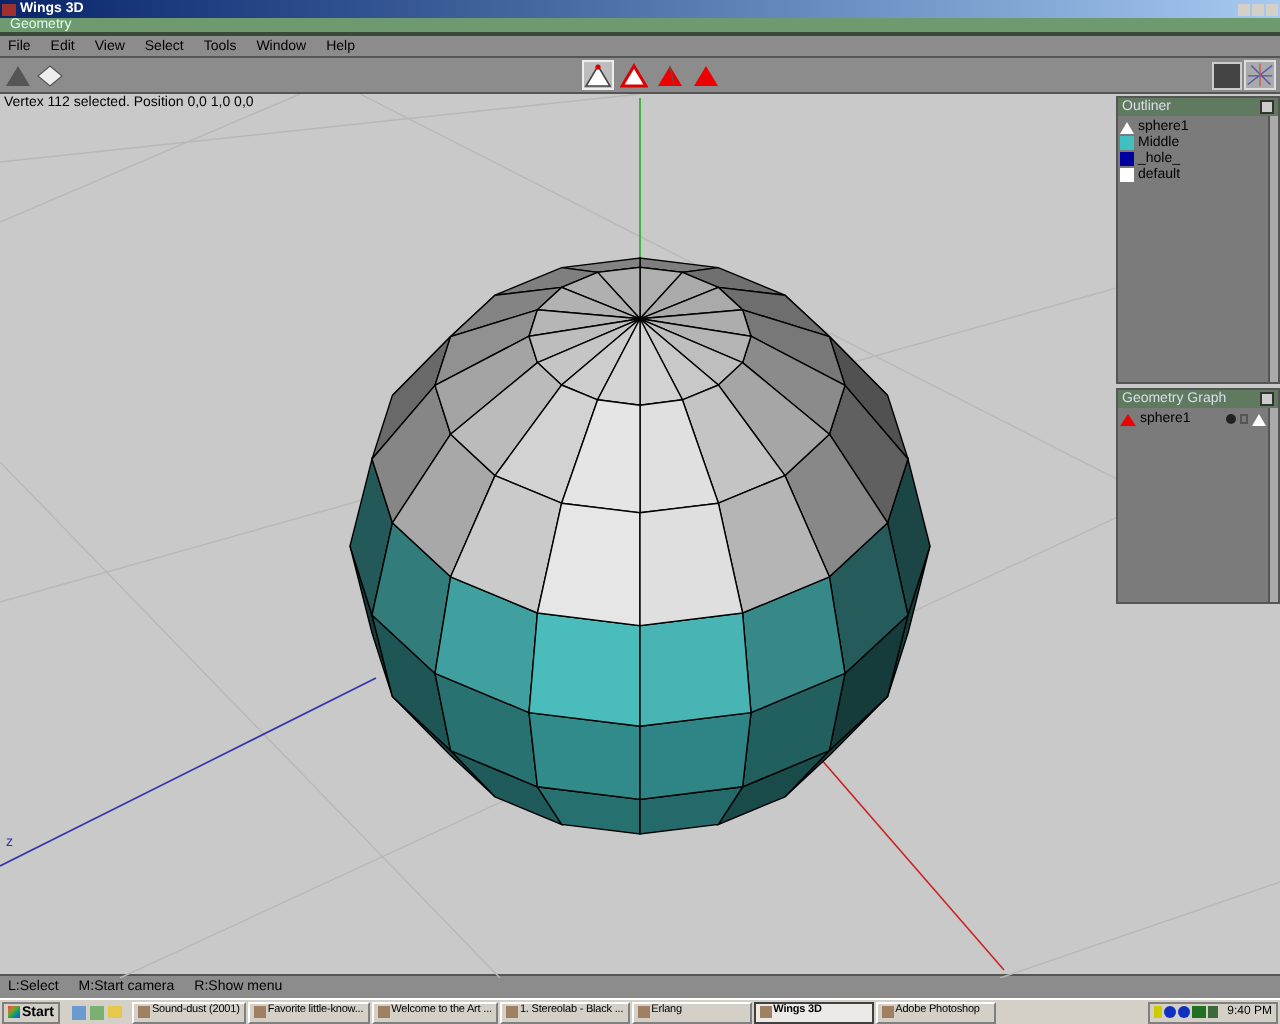 The height and width of the screenshot is (1024, 1280). Describe the element at coordinates (1260, 75) in the screenshot. I see `axes-icon` at that location.